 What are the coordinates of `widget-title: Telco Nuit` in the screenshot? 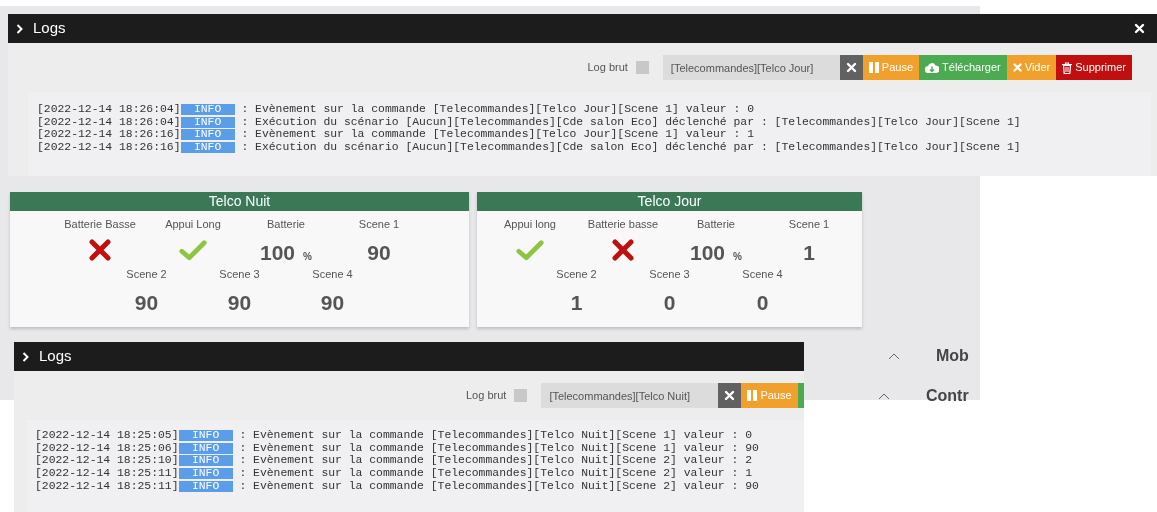 It's located at (239, 201).